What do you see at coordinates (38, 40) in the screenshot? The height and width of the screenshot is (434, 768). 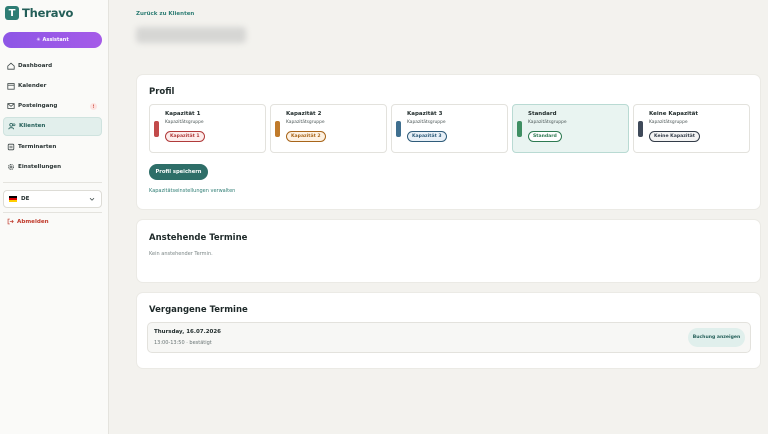 I see `sparkle-icon: ✳` at bounding box center [38, 40].